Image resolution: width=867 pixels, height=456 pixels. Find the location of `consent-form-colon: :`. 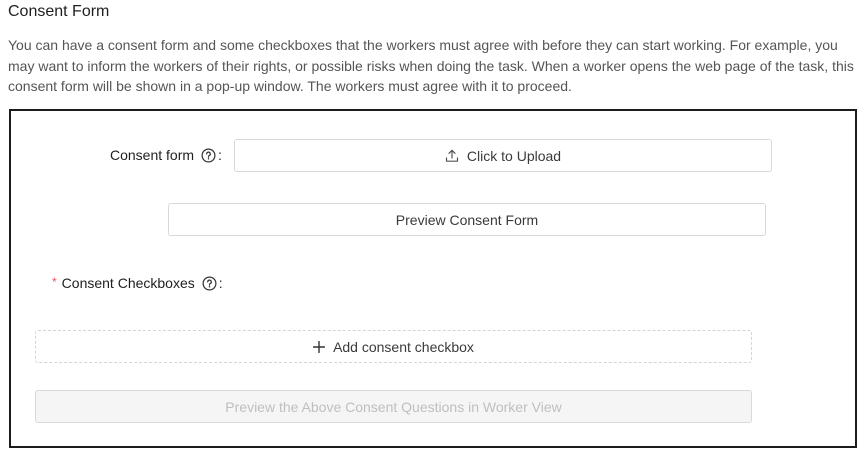

consent-form-colon: : is located at coordinates (220, 155).